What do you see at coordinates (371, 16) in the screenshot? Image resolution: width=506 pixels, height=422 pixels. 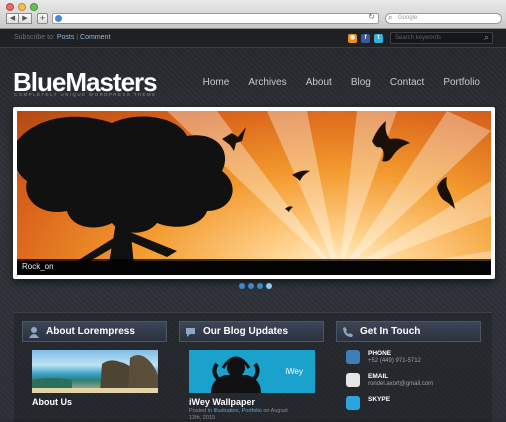 I see `reload-icon: ↻` at bounding box center [371, 16].